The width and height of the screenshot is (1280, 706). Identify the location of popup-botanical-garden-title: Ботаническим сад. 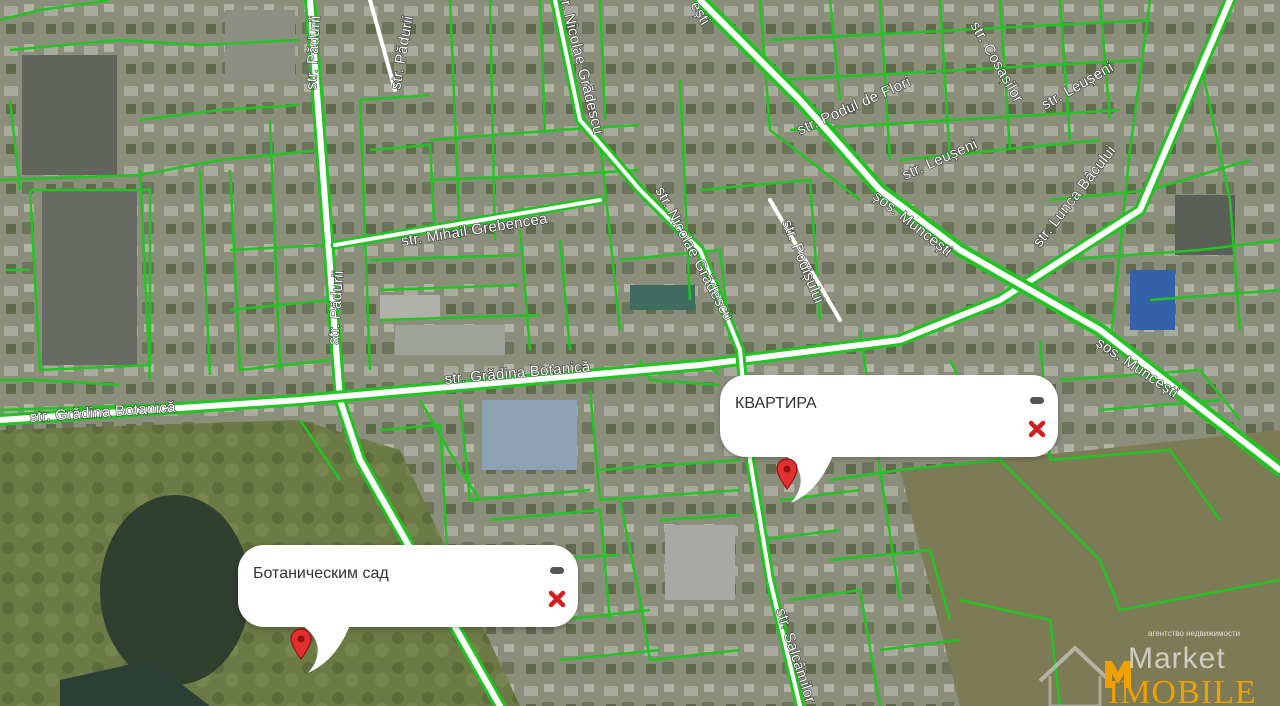
(321, 573).